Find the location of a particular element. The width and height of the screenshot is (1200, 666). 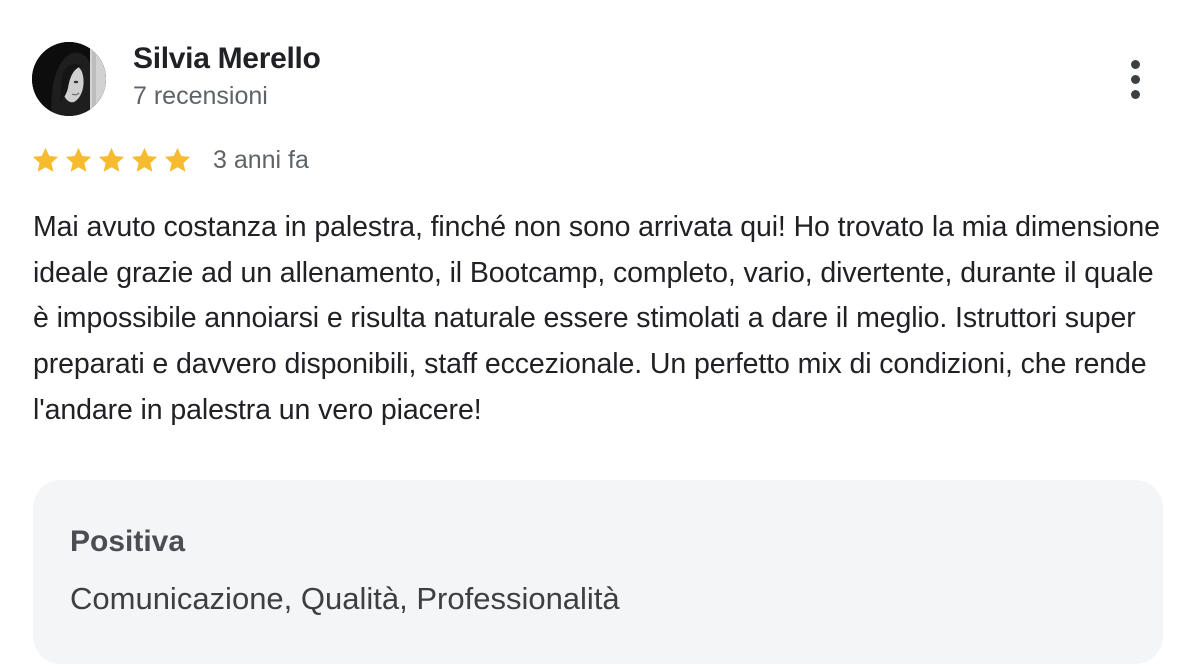

review-date: 3 anni fa is located at coordinates (261, 159).